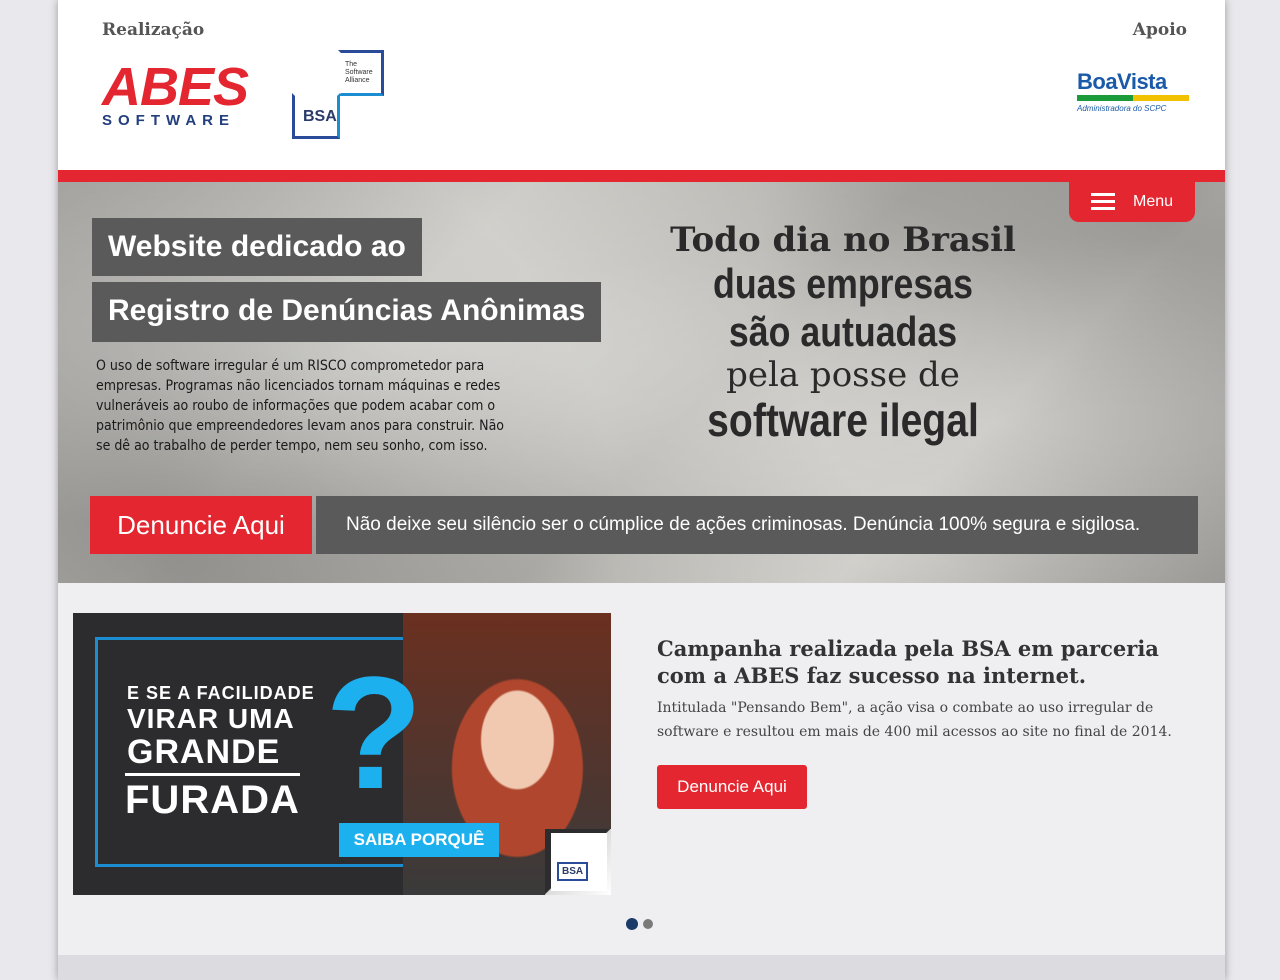  What do you see at coordinates (1153, 201) in the screenshot?
I see `menu-label: Menu` at bounding box center [1153, 201].